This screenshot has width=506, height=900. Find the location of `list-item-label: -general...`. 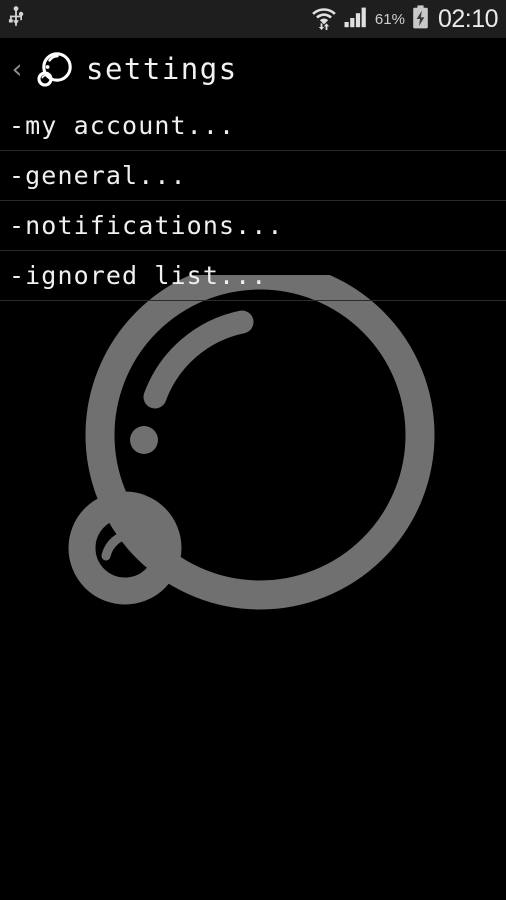

list-item-label: -general... is located at coordinates (98, 175).